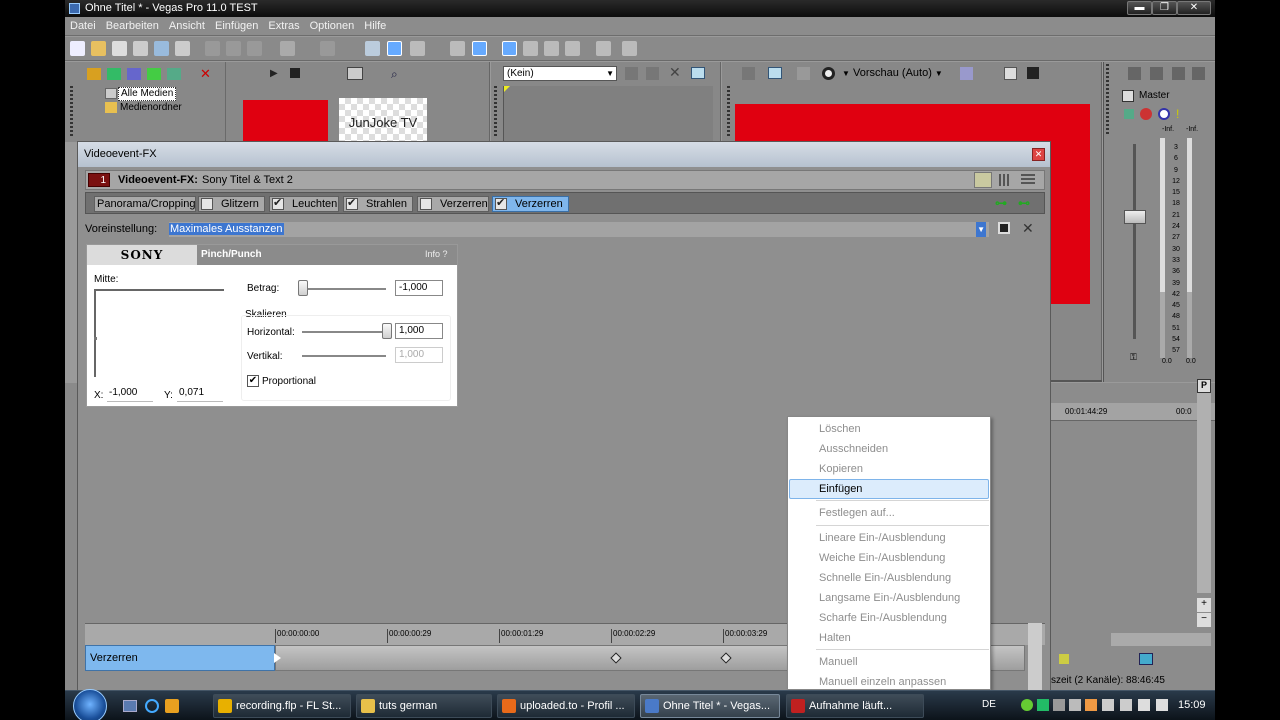 The image size is (1280, 720). What do you see at coordinates (579, 229) in the screenshot?
I see `preset-select: Maximales Ausstanzen ▼` at bounding box center [579, 229].